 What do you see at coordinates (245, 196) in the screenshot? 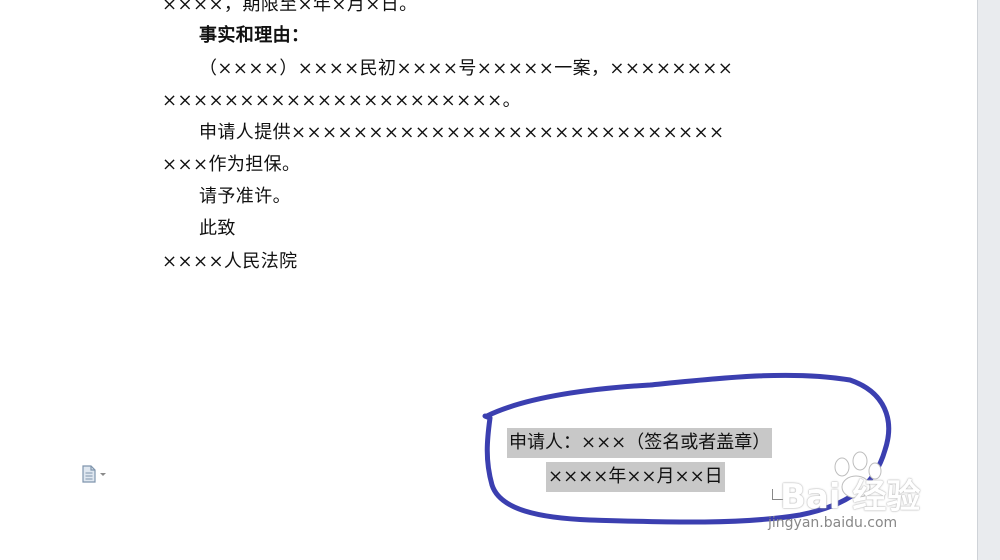
I see `text-line-7: 请予准许。` at bounding box center [245, 196].